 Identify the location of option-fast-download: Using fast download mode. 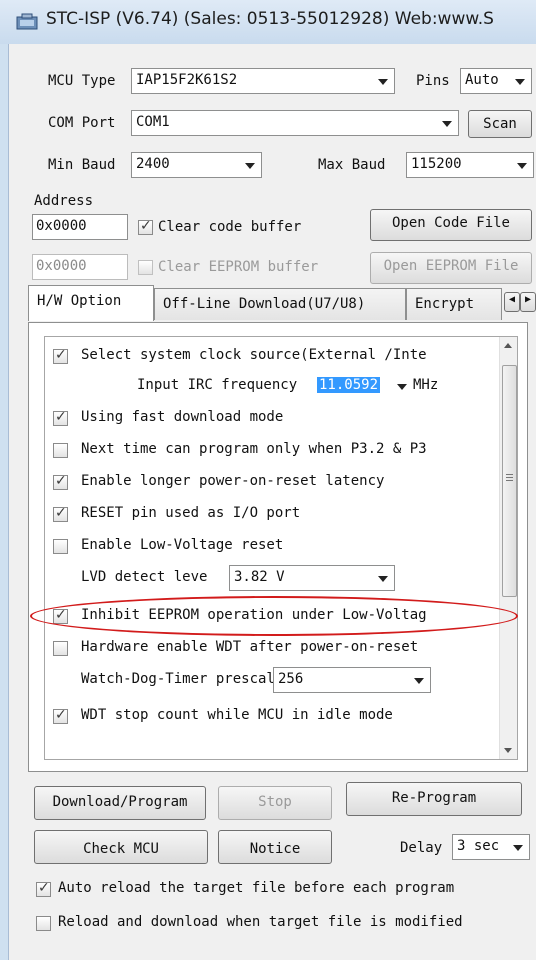
(275, 418).